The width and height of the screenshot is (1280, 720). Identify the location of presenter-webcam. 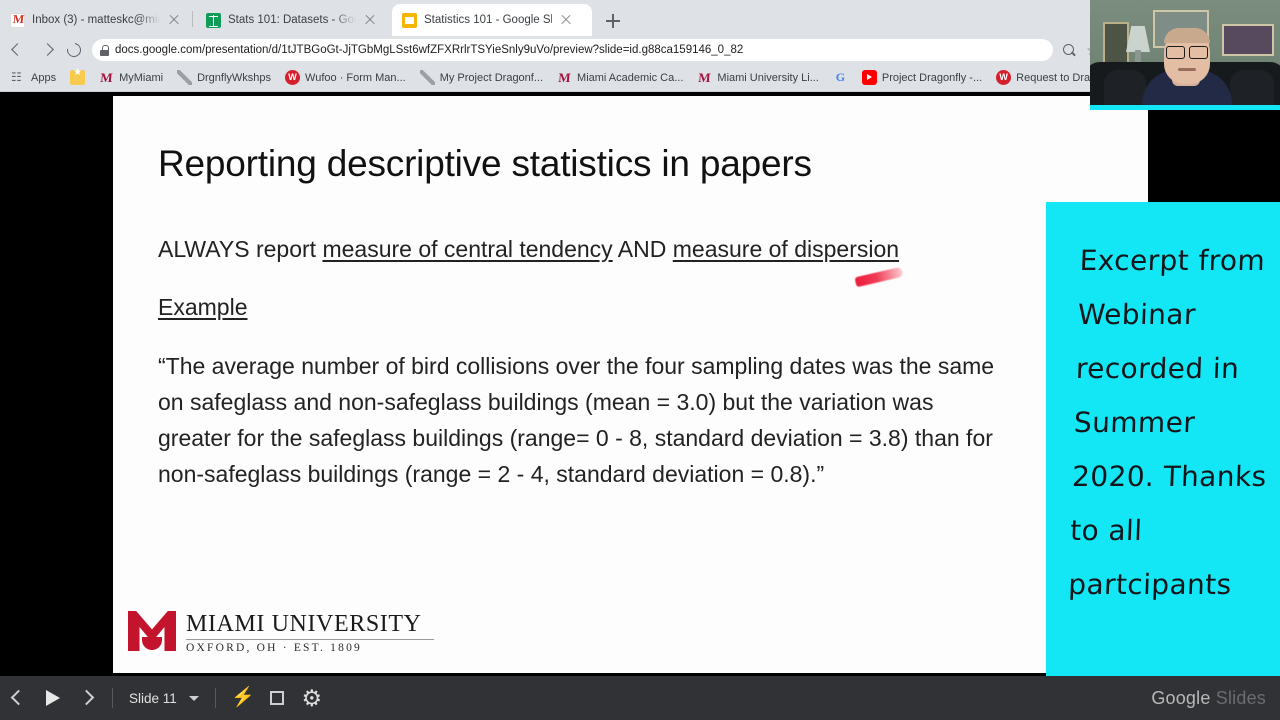
(1185, 55).